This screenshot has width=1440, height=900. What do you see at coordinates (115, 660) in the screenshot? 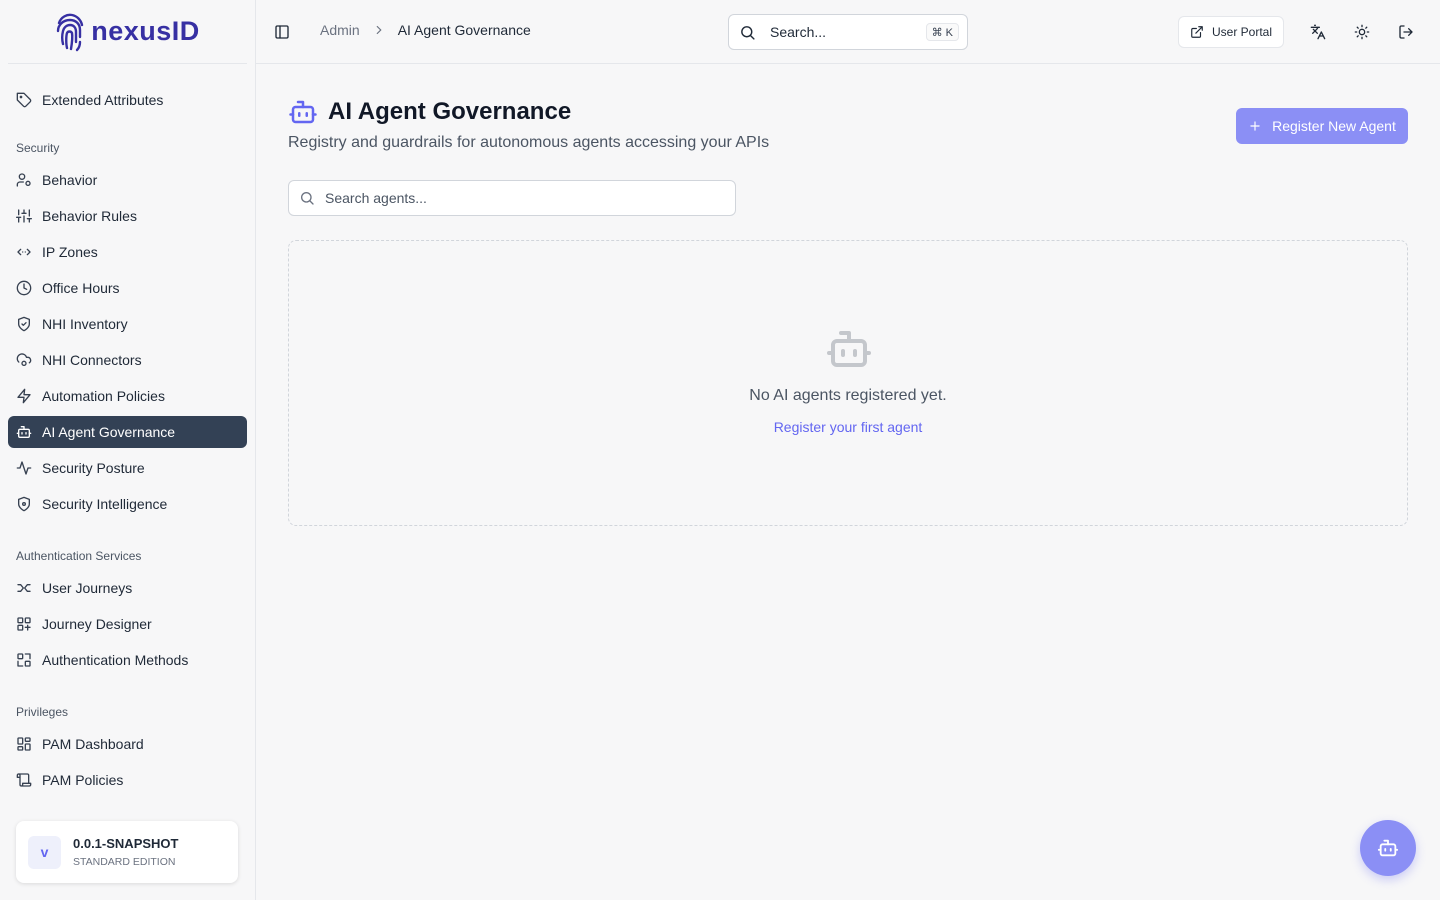
I see `sidebar-item-label: Authentication Methods` at bounding box center [115, 660].